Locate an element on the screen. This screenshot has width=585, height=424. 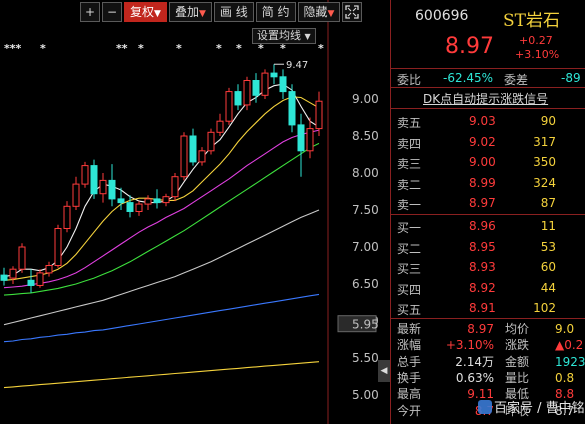
last-price: 8.97 is located at coordinates (469, 46).